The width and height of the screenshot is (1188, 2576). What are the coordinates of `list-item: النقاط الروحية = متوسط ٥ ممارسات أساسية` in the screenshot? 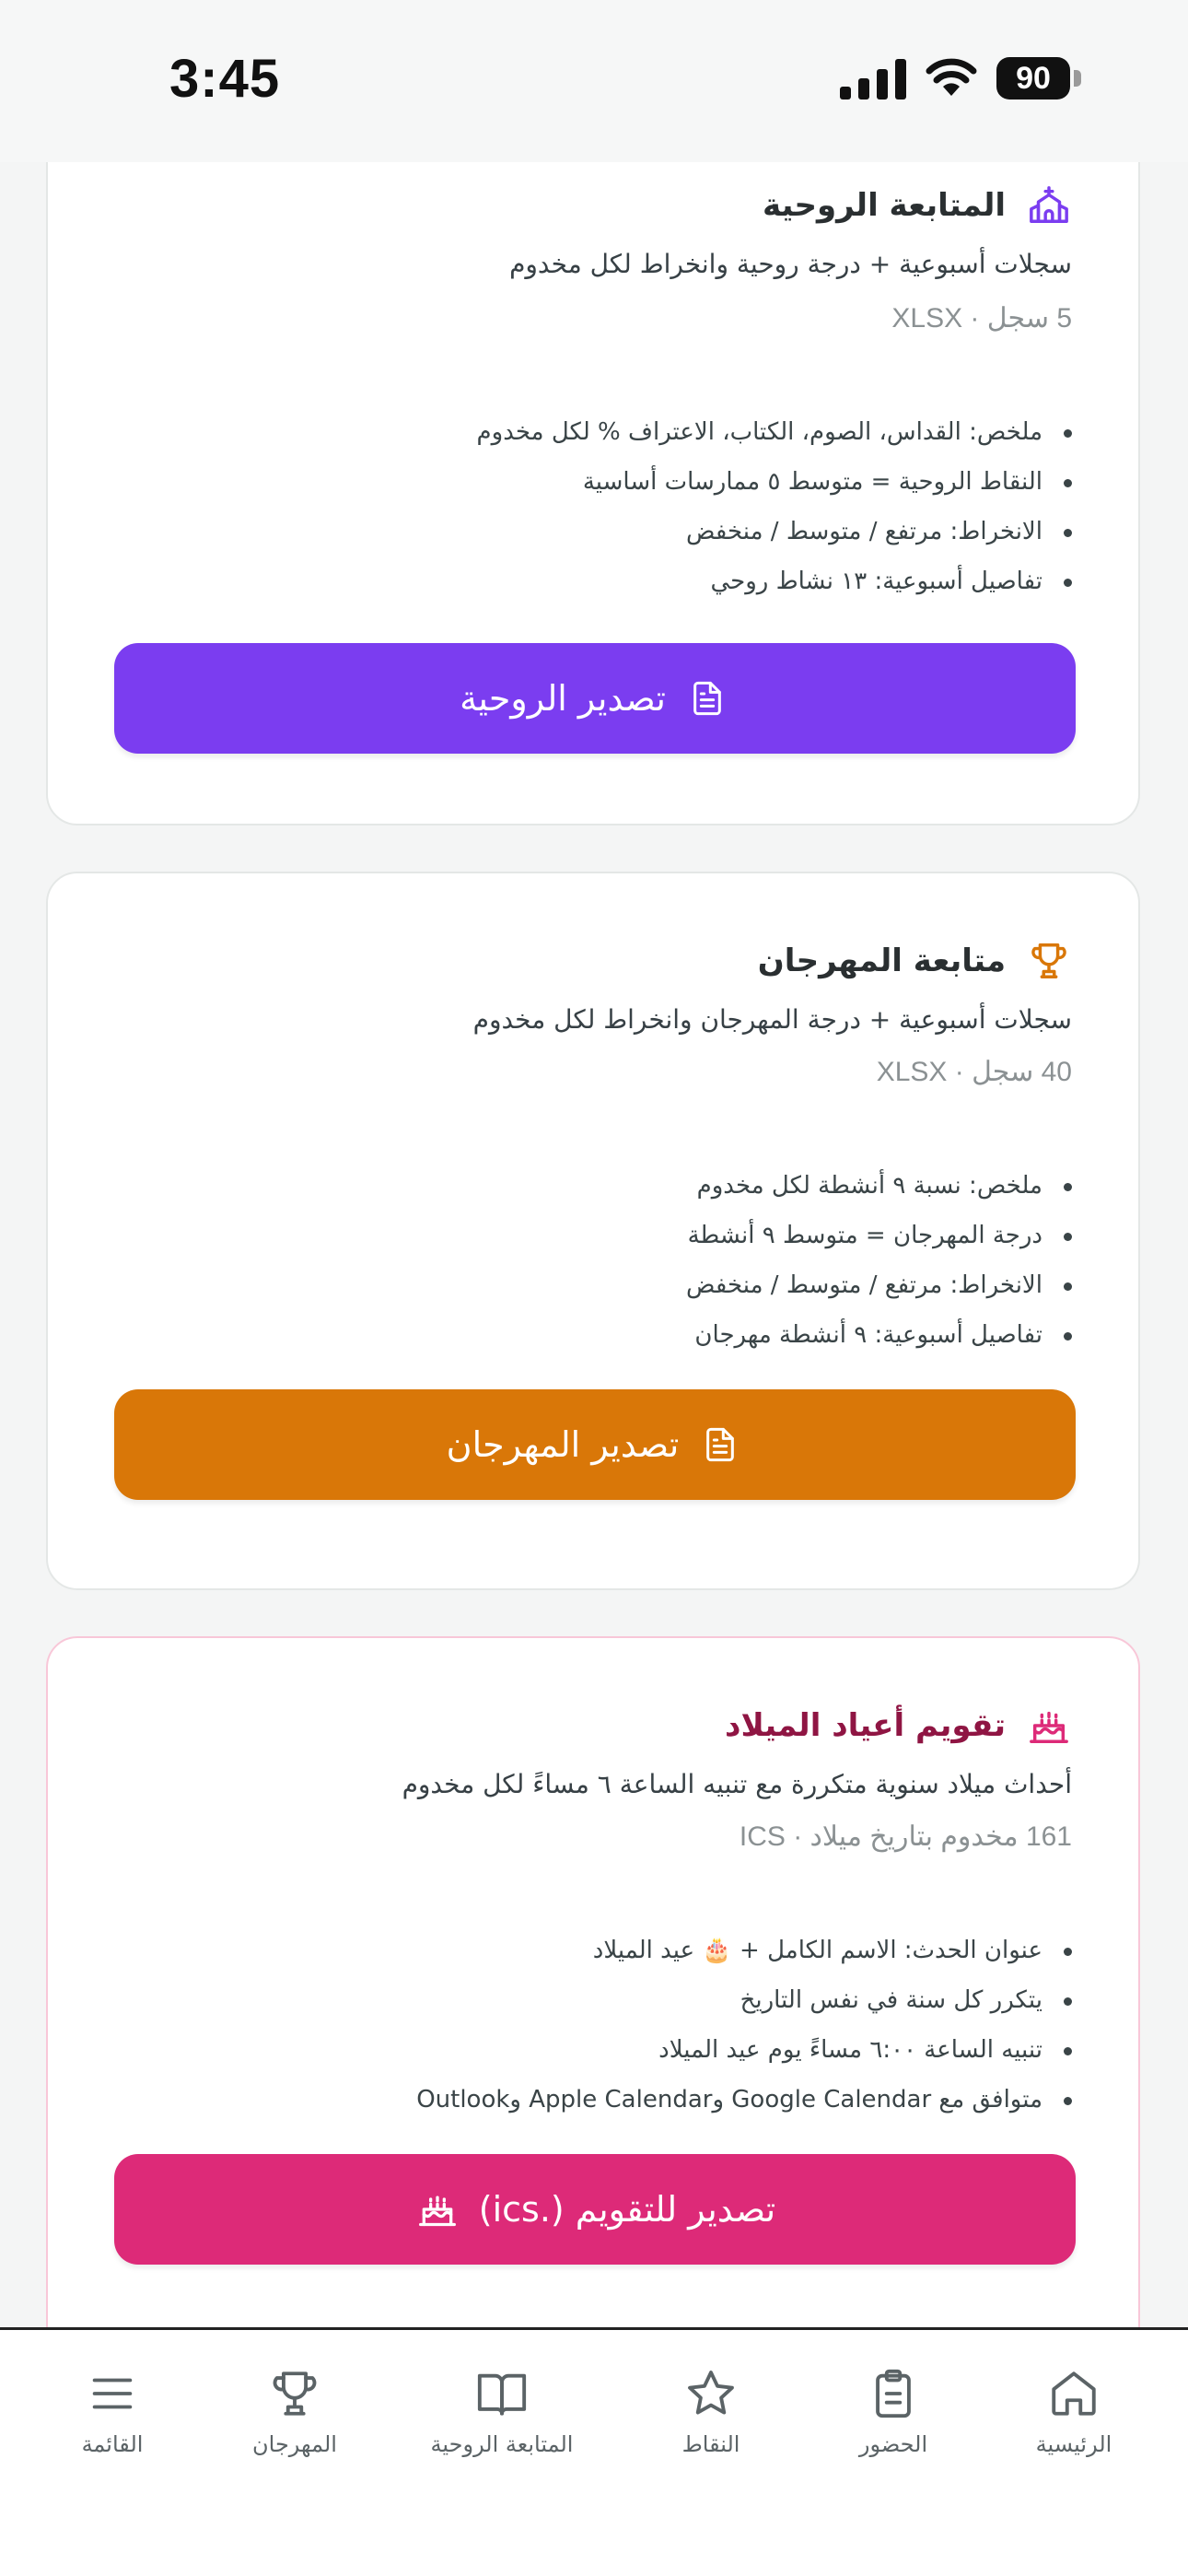 It's located at (775, 482).